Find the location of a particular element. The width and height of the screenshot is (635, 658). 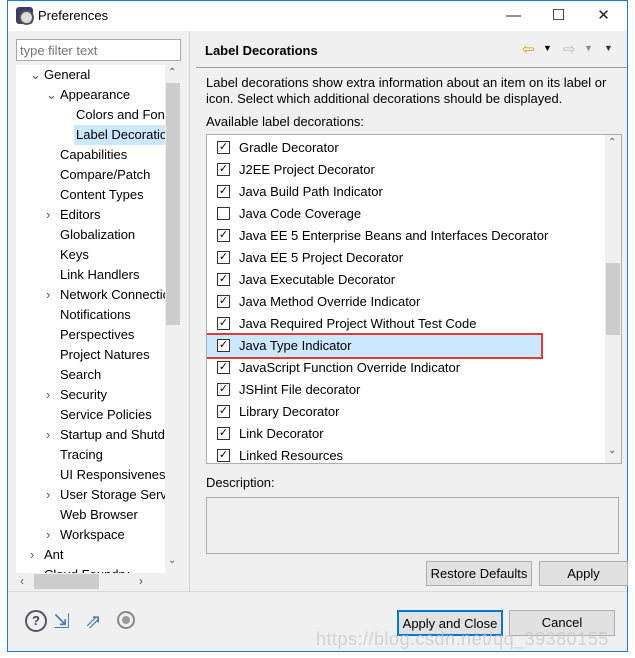

decoration-item: ✓ JavaScript Function Override Indicator is located at coordinates (402, 368).